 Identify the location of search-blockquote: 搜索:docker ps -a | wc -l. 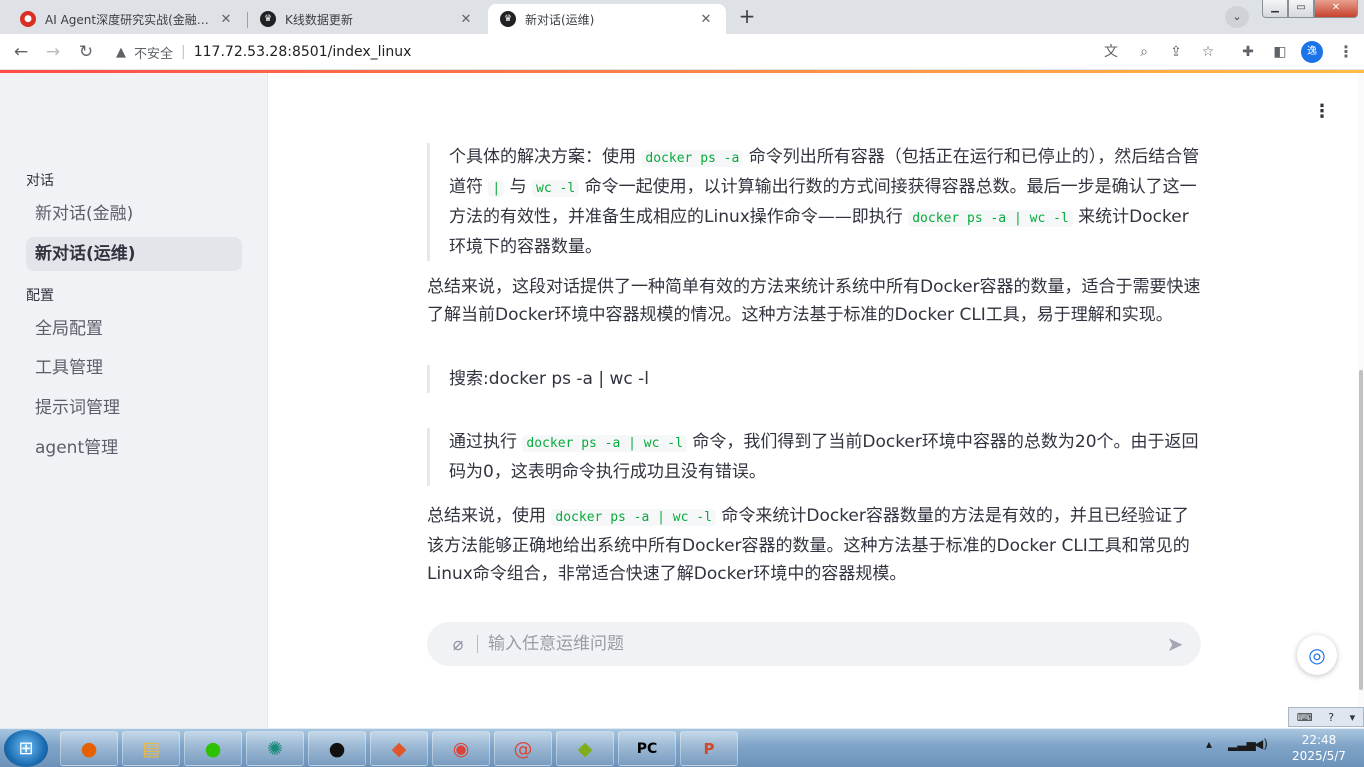
(814, 379).